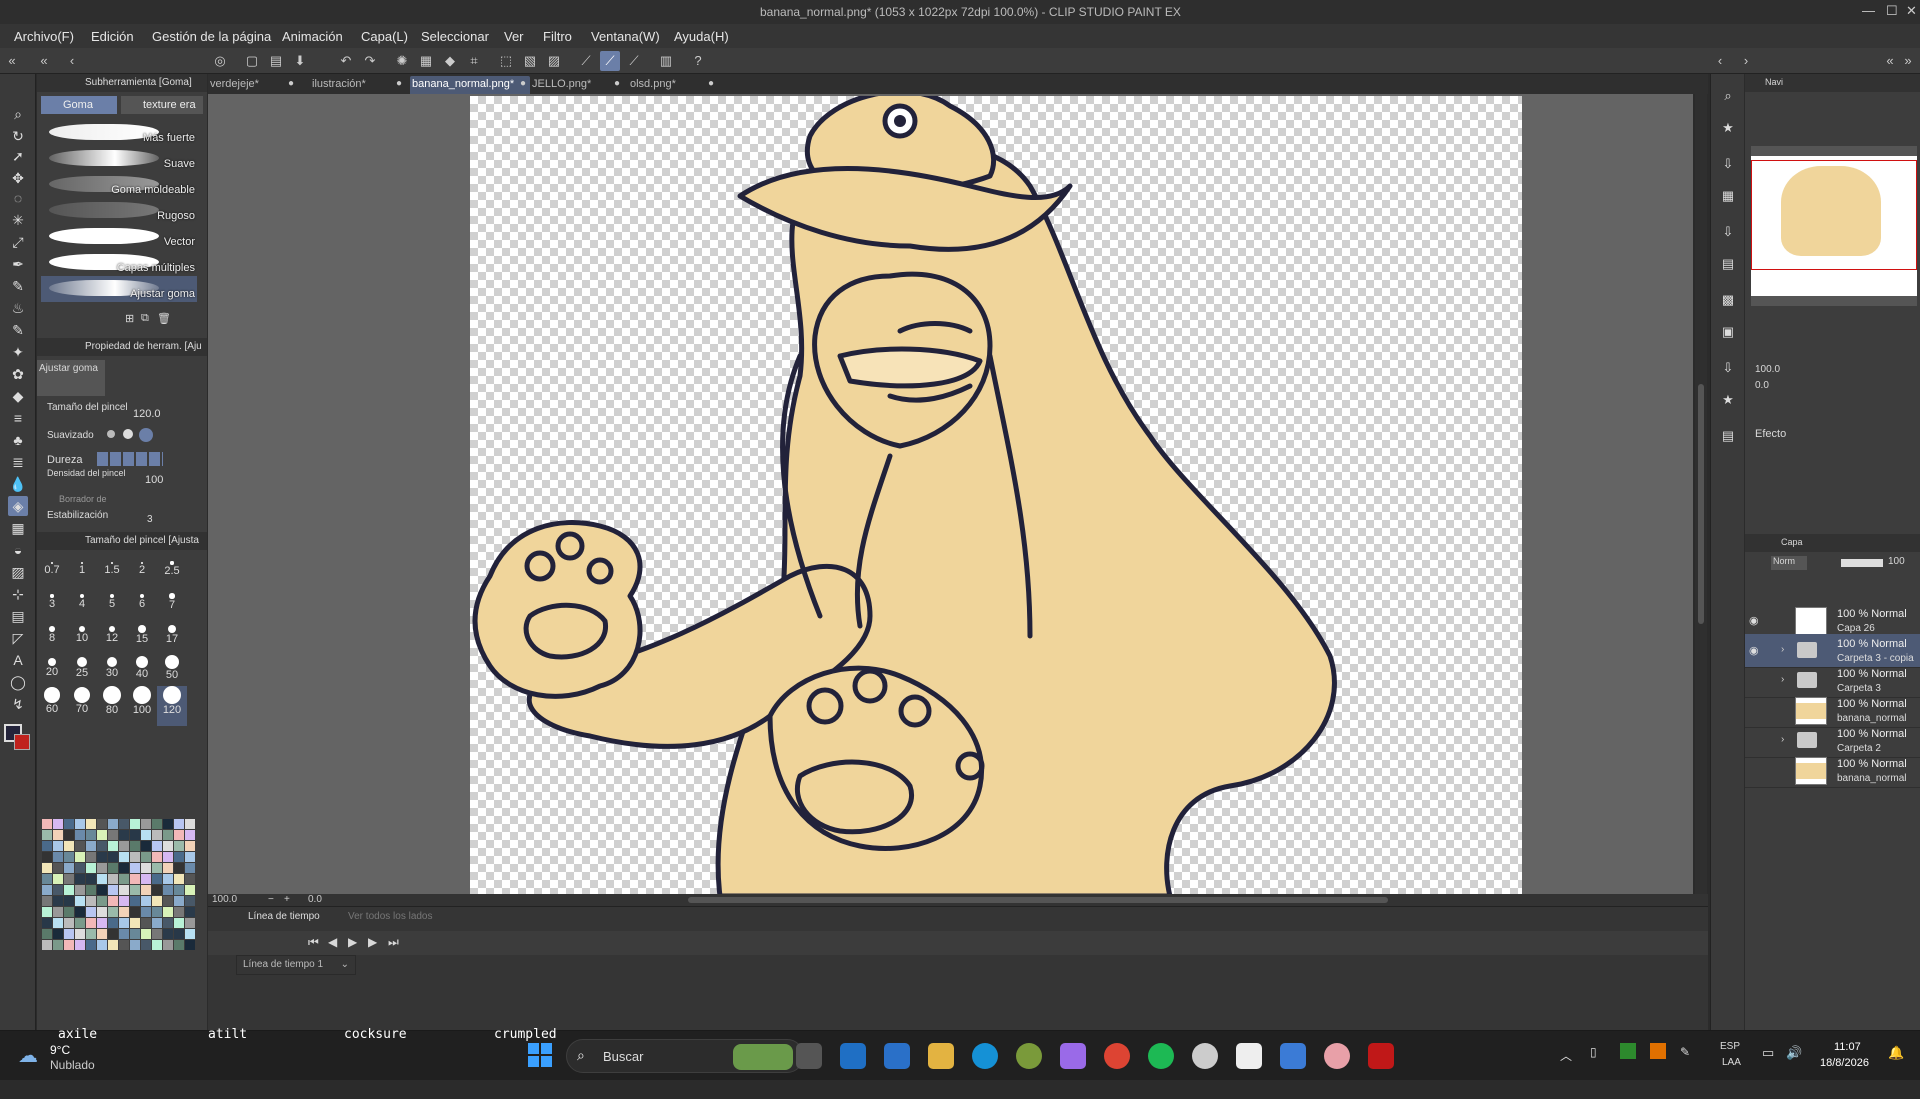  Describe the element at coordinates (18, 114) in the screenshot. I see `zoom-tool-icon: ⌕` at that location.